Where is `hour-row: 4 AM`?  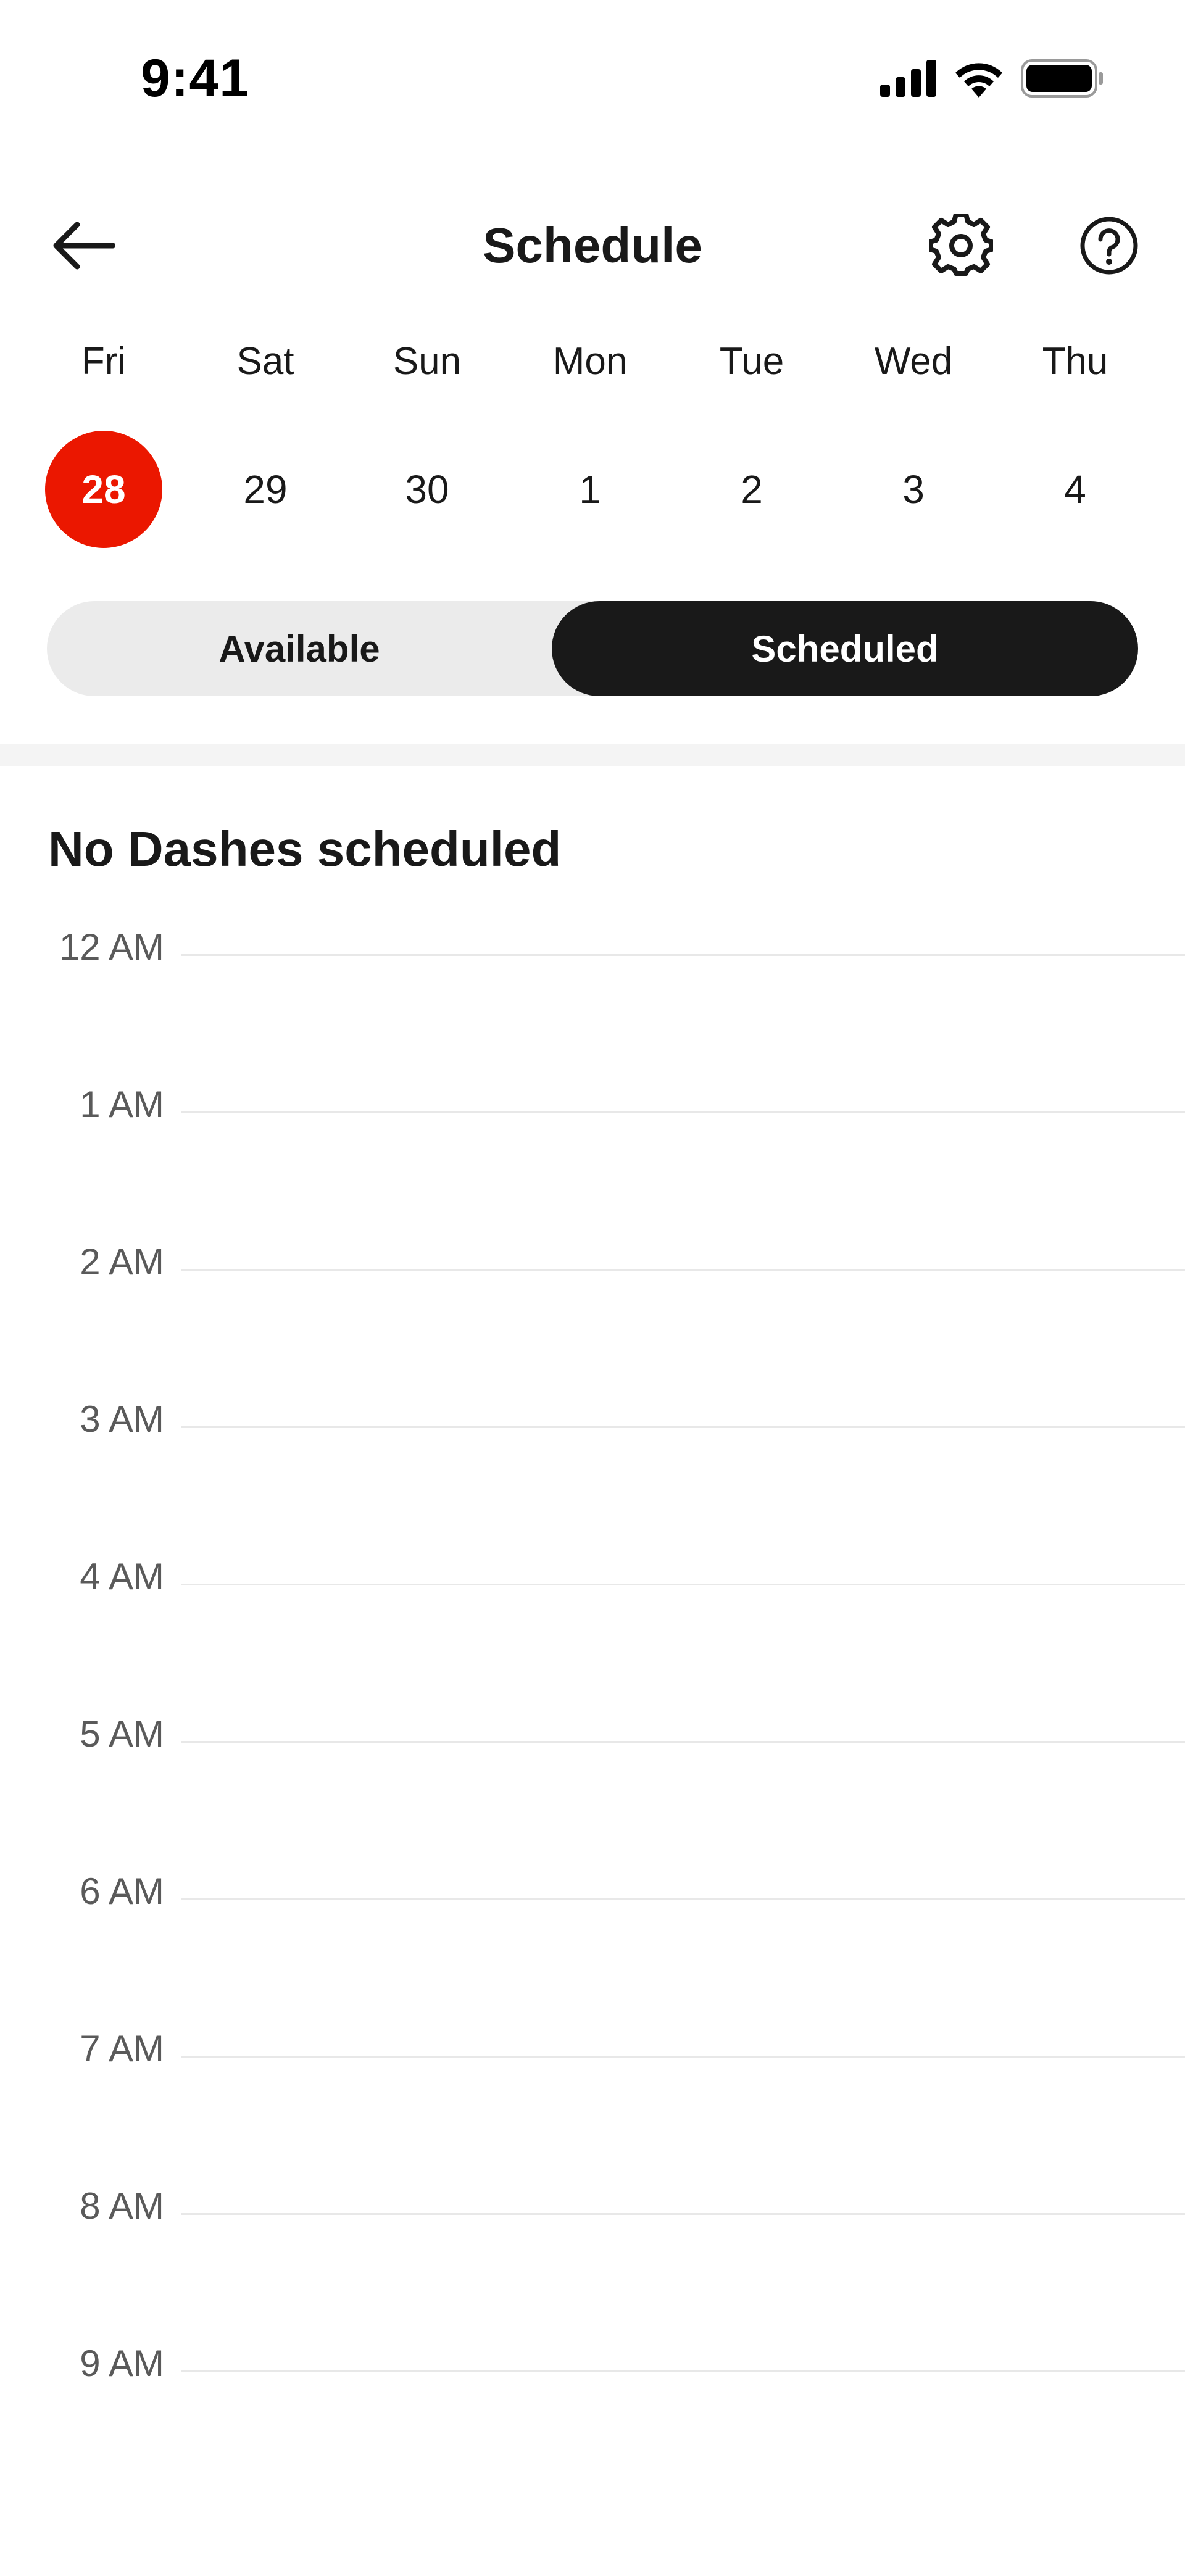
hour-row: 4 AM is located at coordinates (592, 1583).